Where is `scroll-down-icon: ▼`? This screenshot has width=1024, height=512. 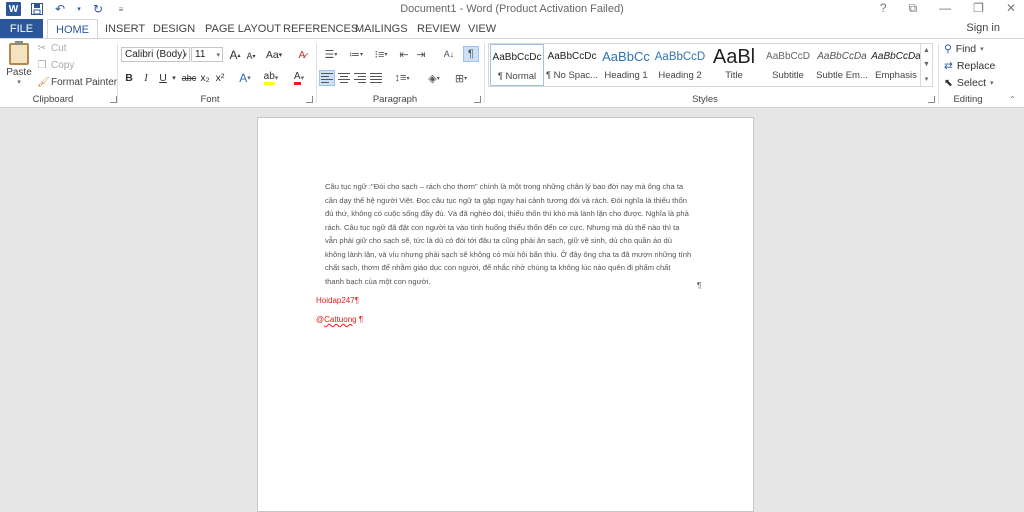
scroll-down-icon: ▼ is located at coordinates (926, 64).